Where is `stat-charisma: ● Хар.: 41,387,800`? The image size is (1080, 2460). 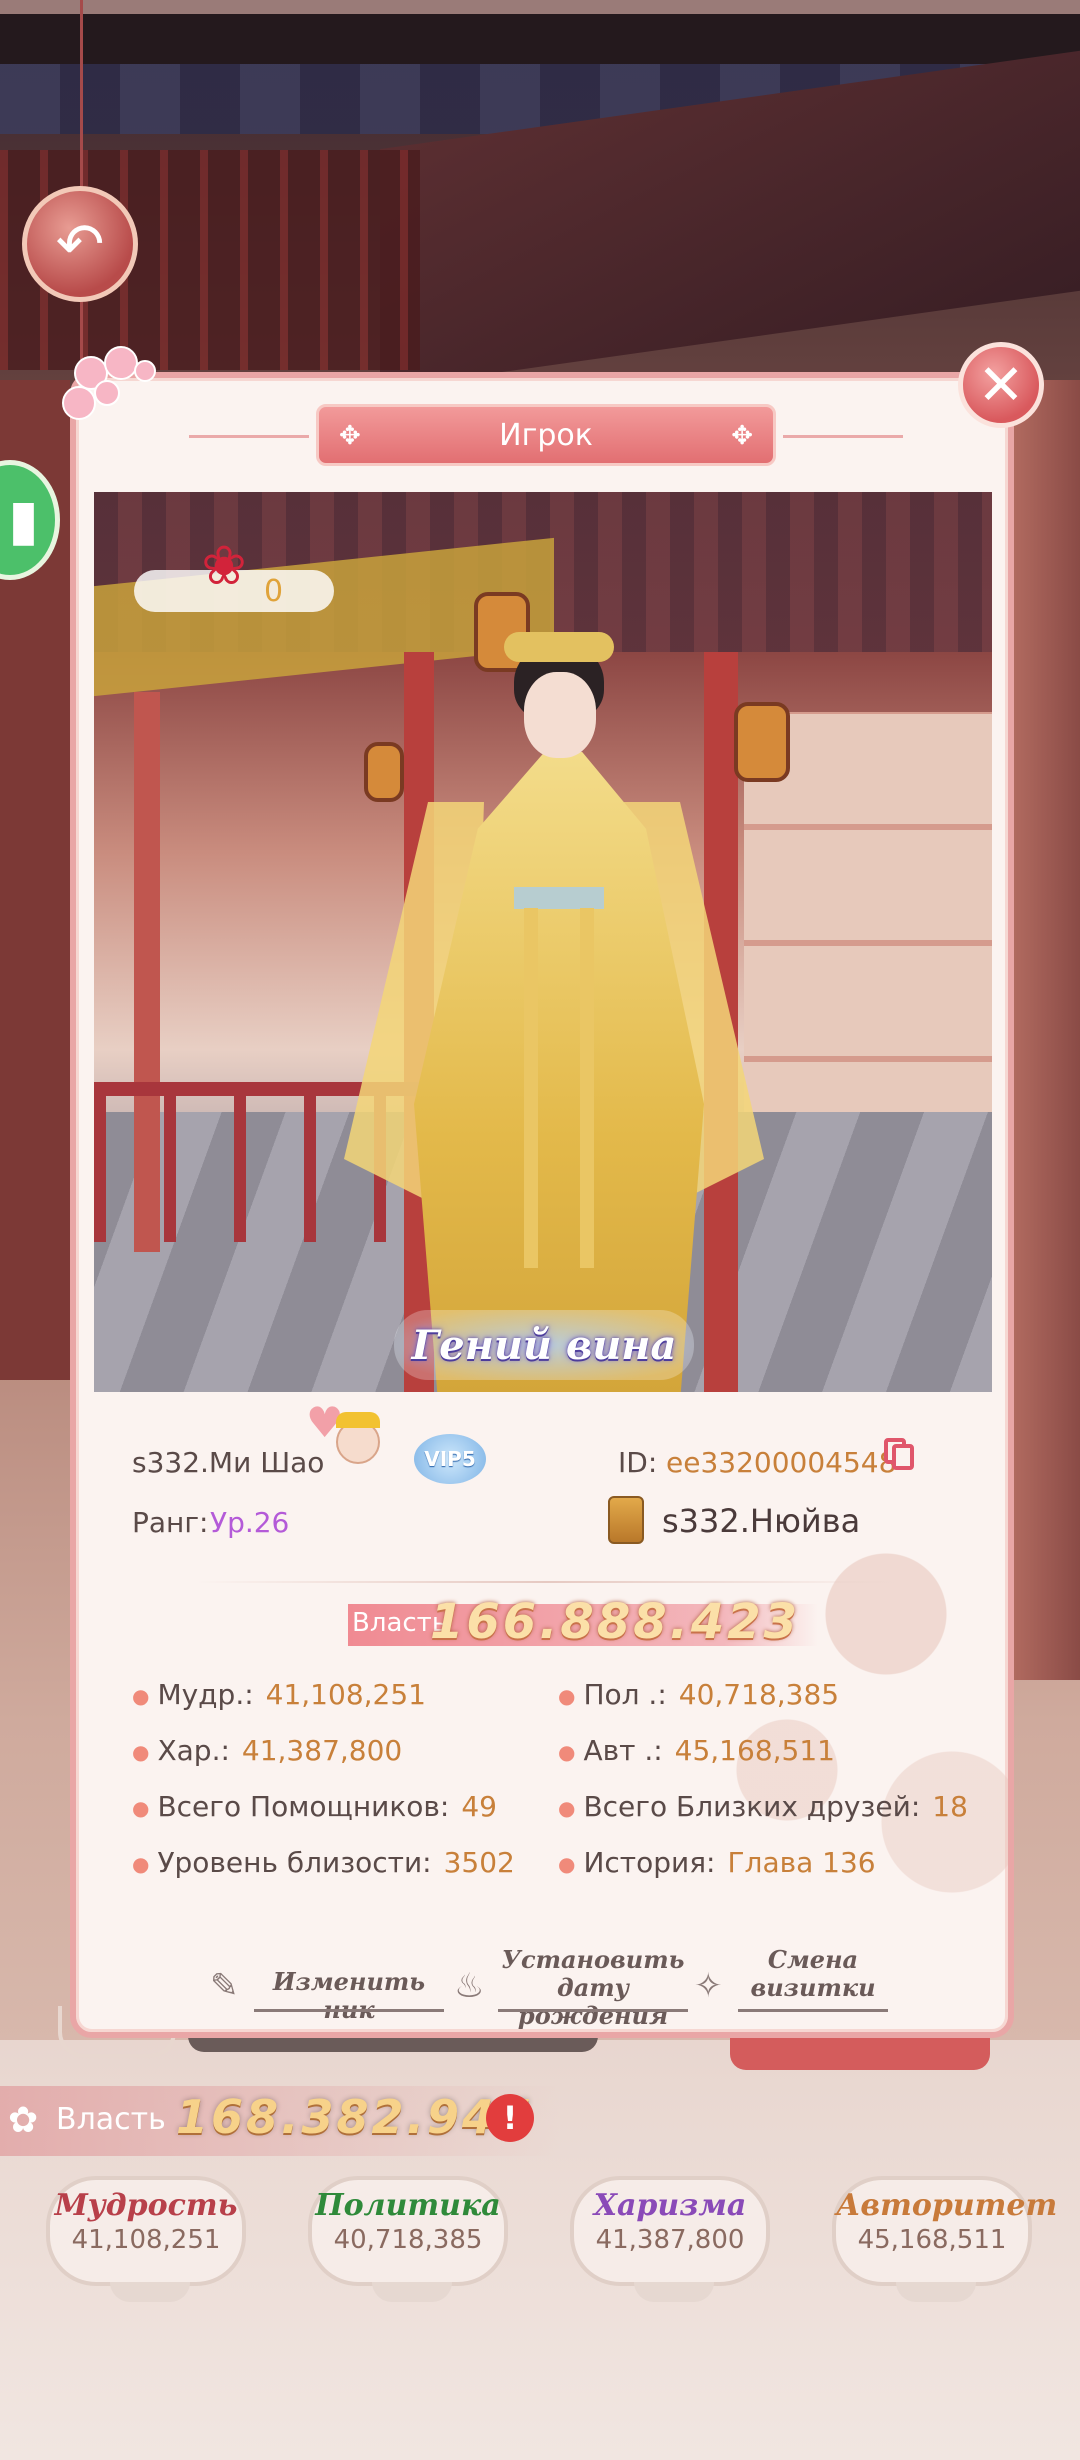
stat-charisma: ● Хар.: 41,387,800 is located at coordinates (267, 1750).